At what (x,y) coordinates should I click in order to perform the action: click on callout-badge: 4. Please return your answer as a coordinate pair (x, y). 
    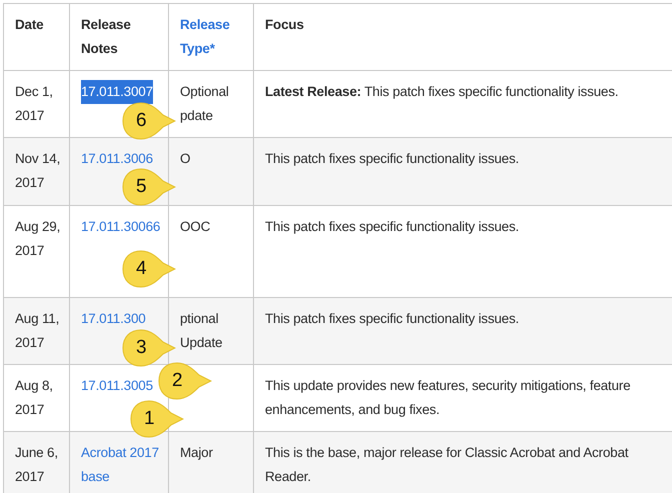
    Looking at the image, I should click on (149, 269).